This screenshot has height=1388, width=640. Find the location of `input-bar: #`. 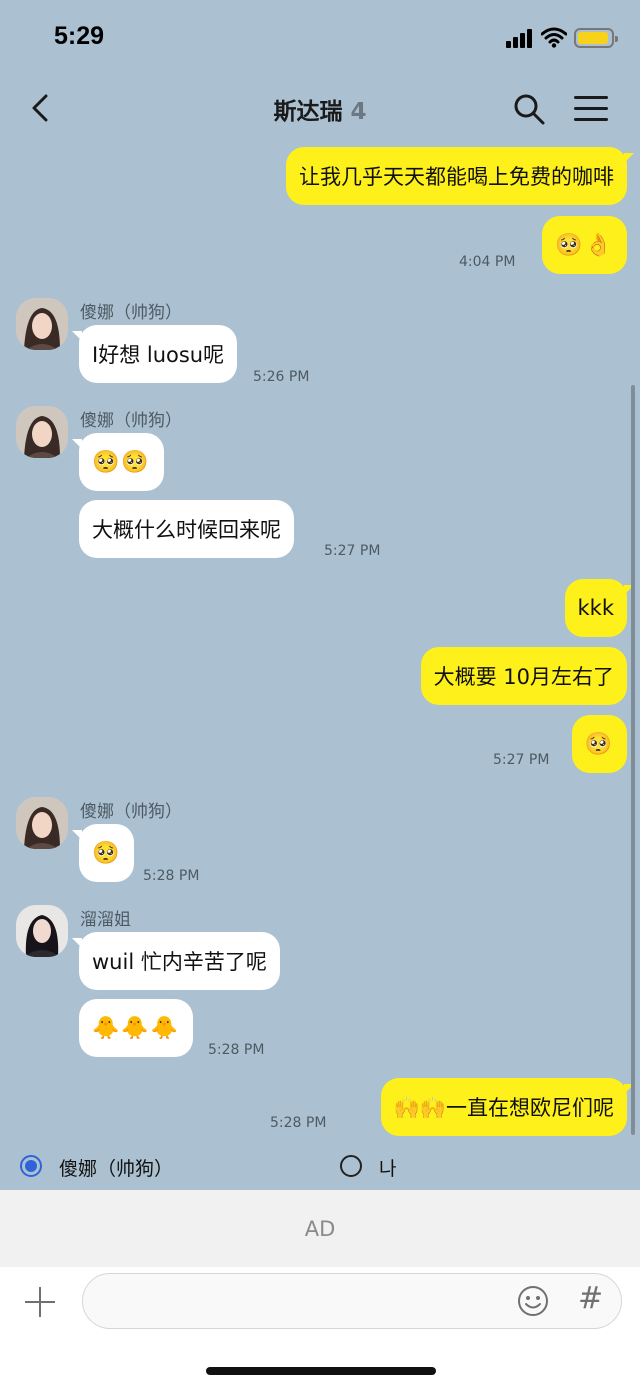

input-bar: # is located at coordinates (320, 1327).